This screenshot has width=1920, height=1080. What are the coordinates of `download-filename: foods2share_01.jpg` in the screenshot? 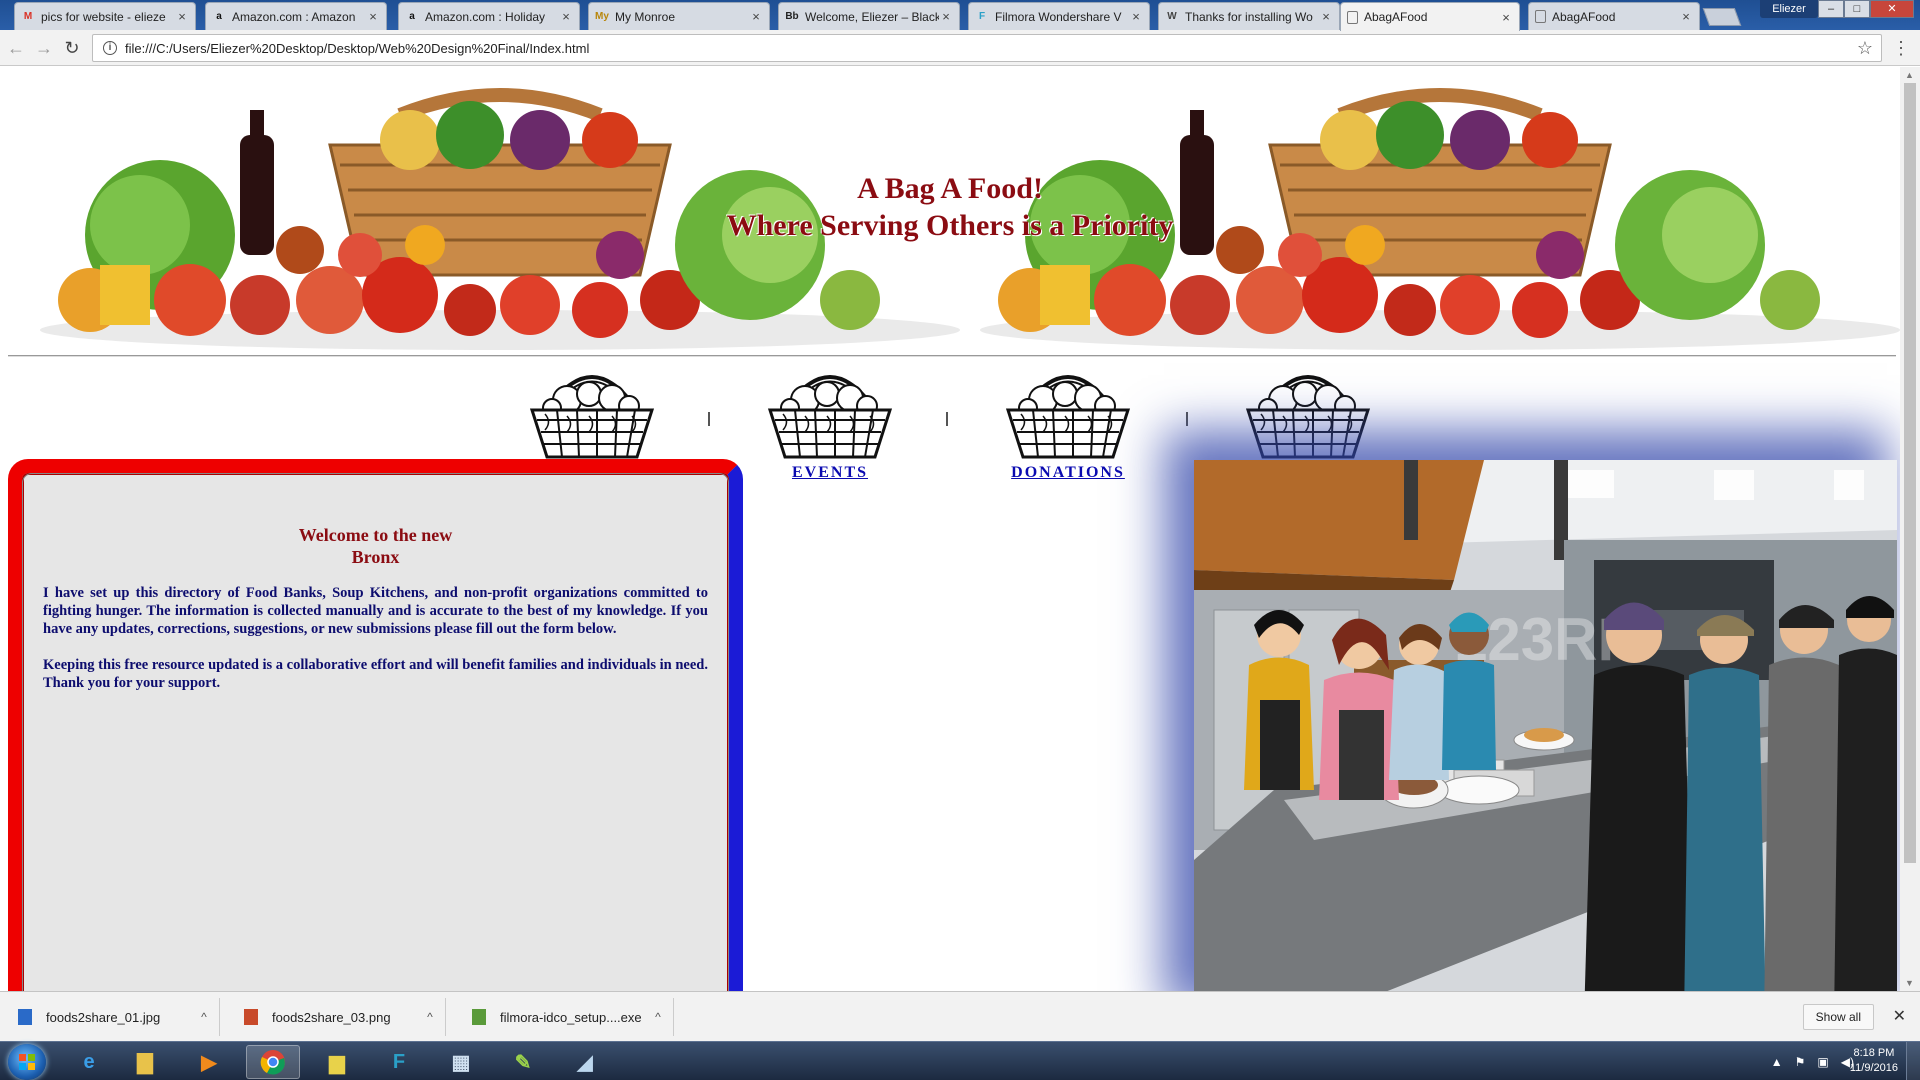 It's located at (117, 1017).